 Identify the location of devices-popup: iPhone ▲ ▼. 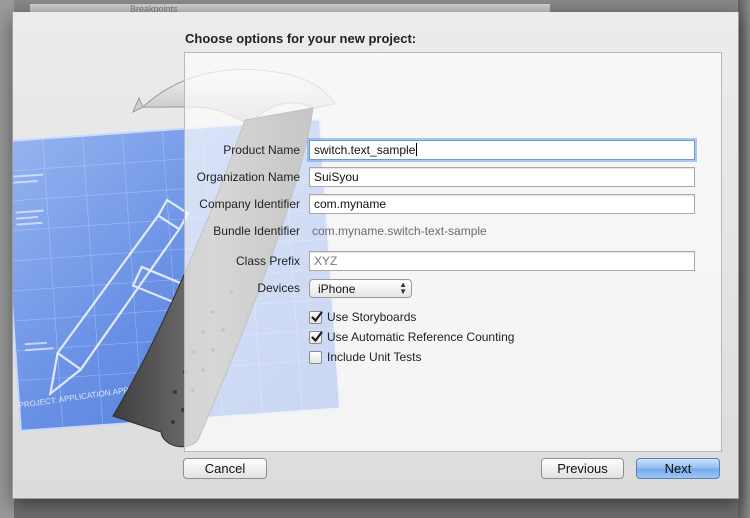
(360, 288).